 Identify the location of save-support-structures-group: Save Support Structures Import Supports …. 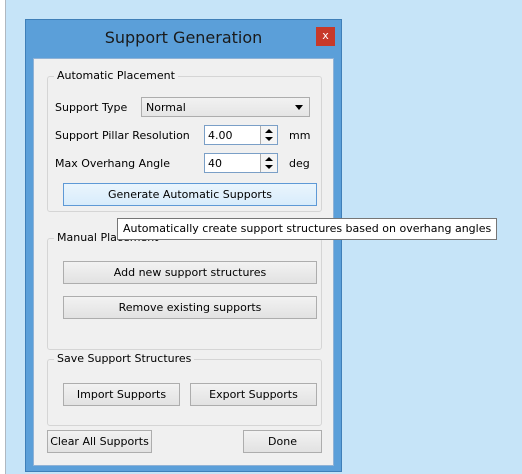
(184, 389).